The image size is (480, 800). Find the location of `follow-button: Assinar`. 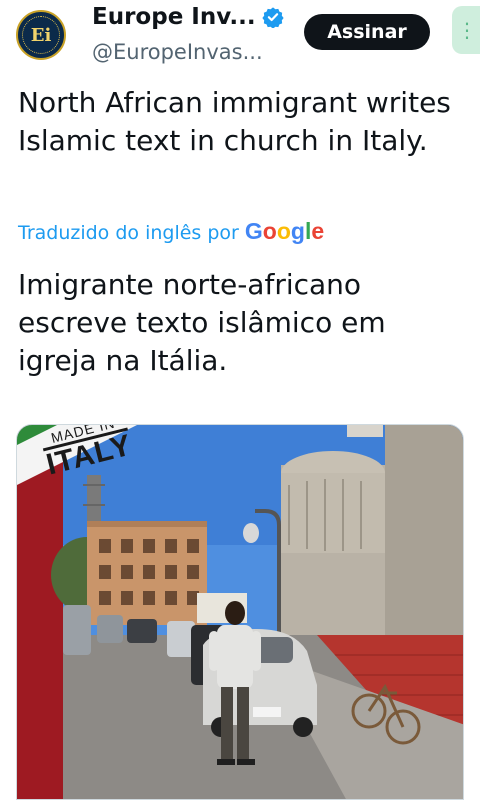

follow-button: Assinar is located at coordinates (367, 32).